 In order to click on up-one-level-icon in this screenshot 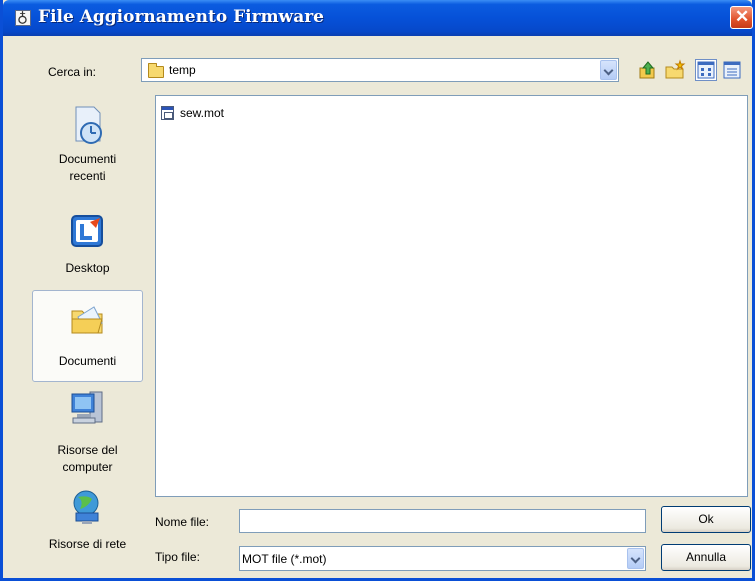, I will do `click(647, 70)`.